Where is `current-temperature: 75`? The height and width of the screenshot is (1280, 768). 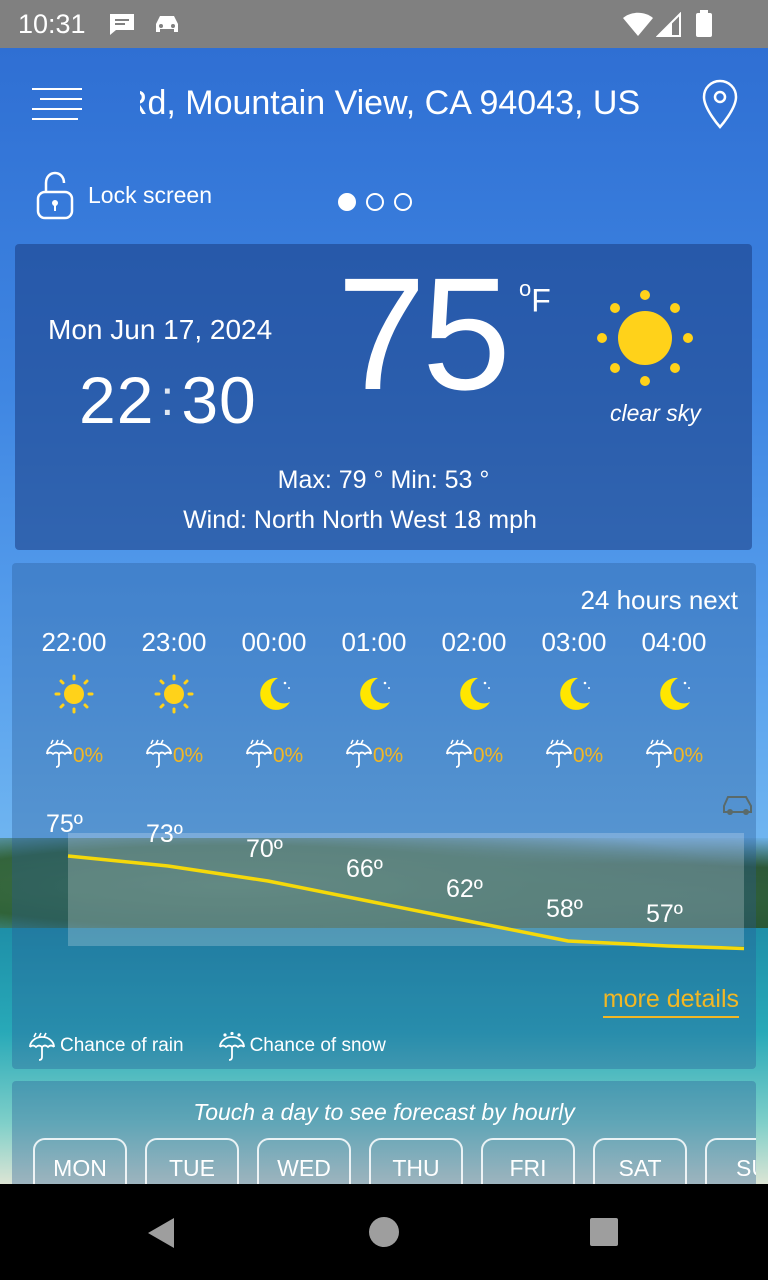 current-temperature: 75 is located at coordinates (424, 333).